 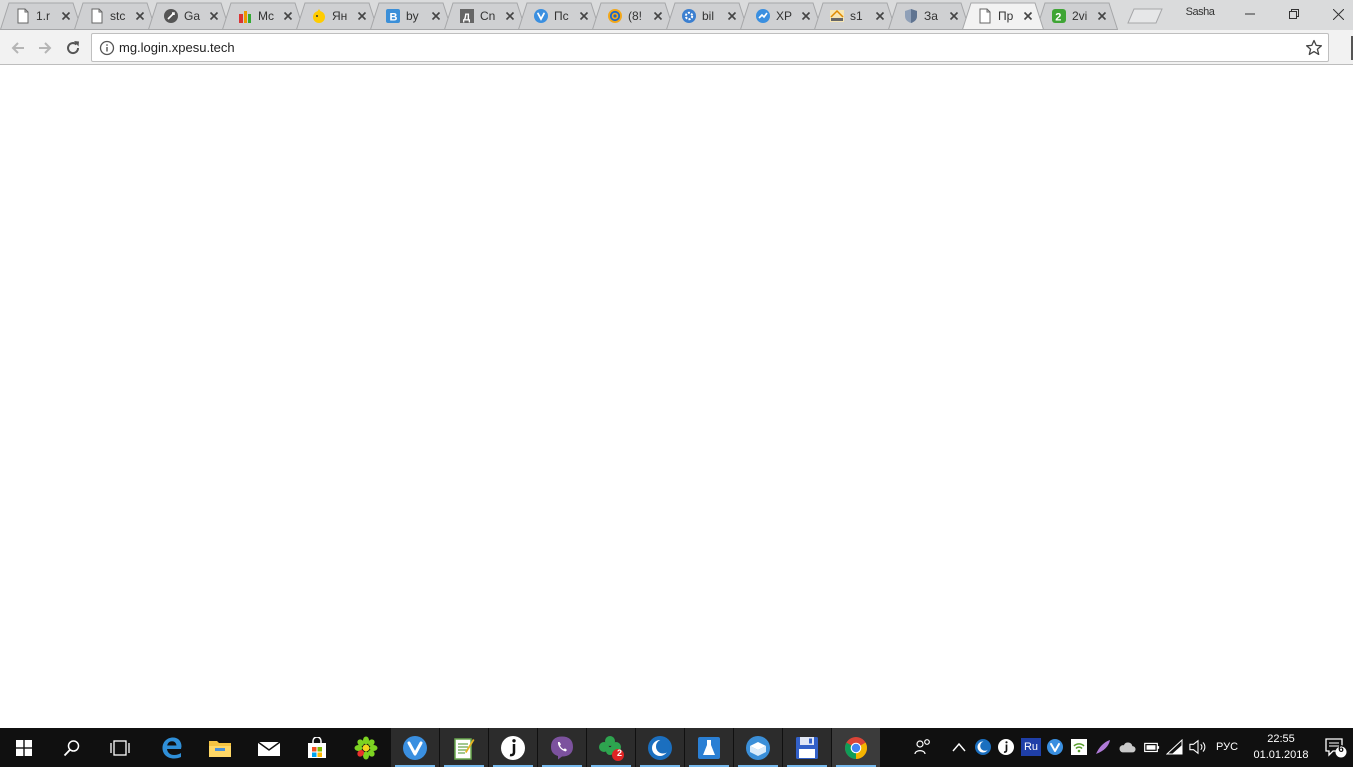 I want to click on crescent-icon, so click(x=983, y=747).